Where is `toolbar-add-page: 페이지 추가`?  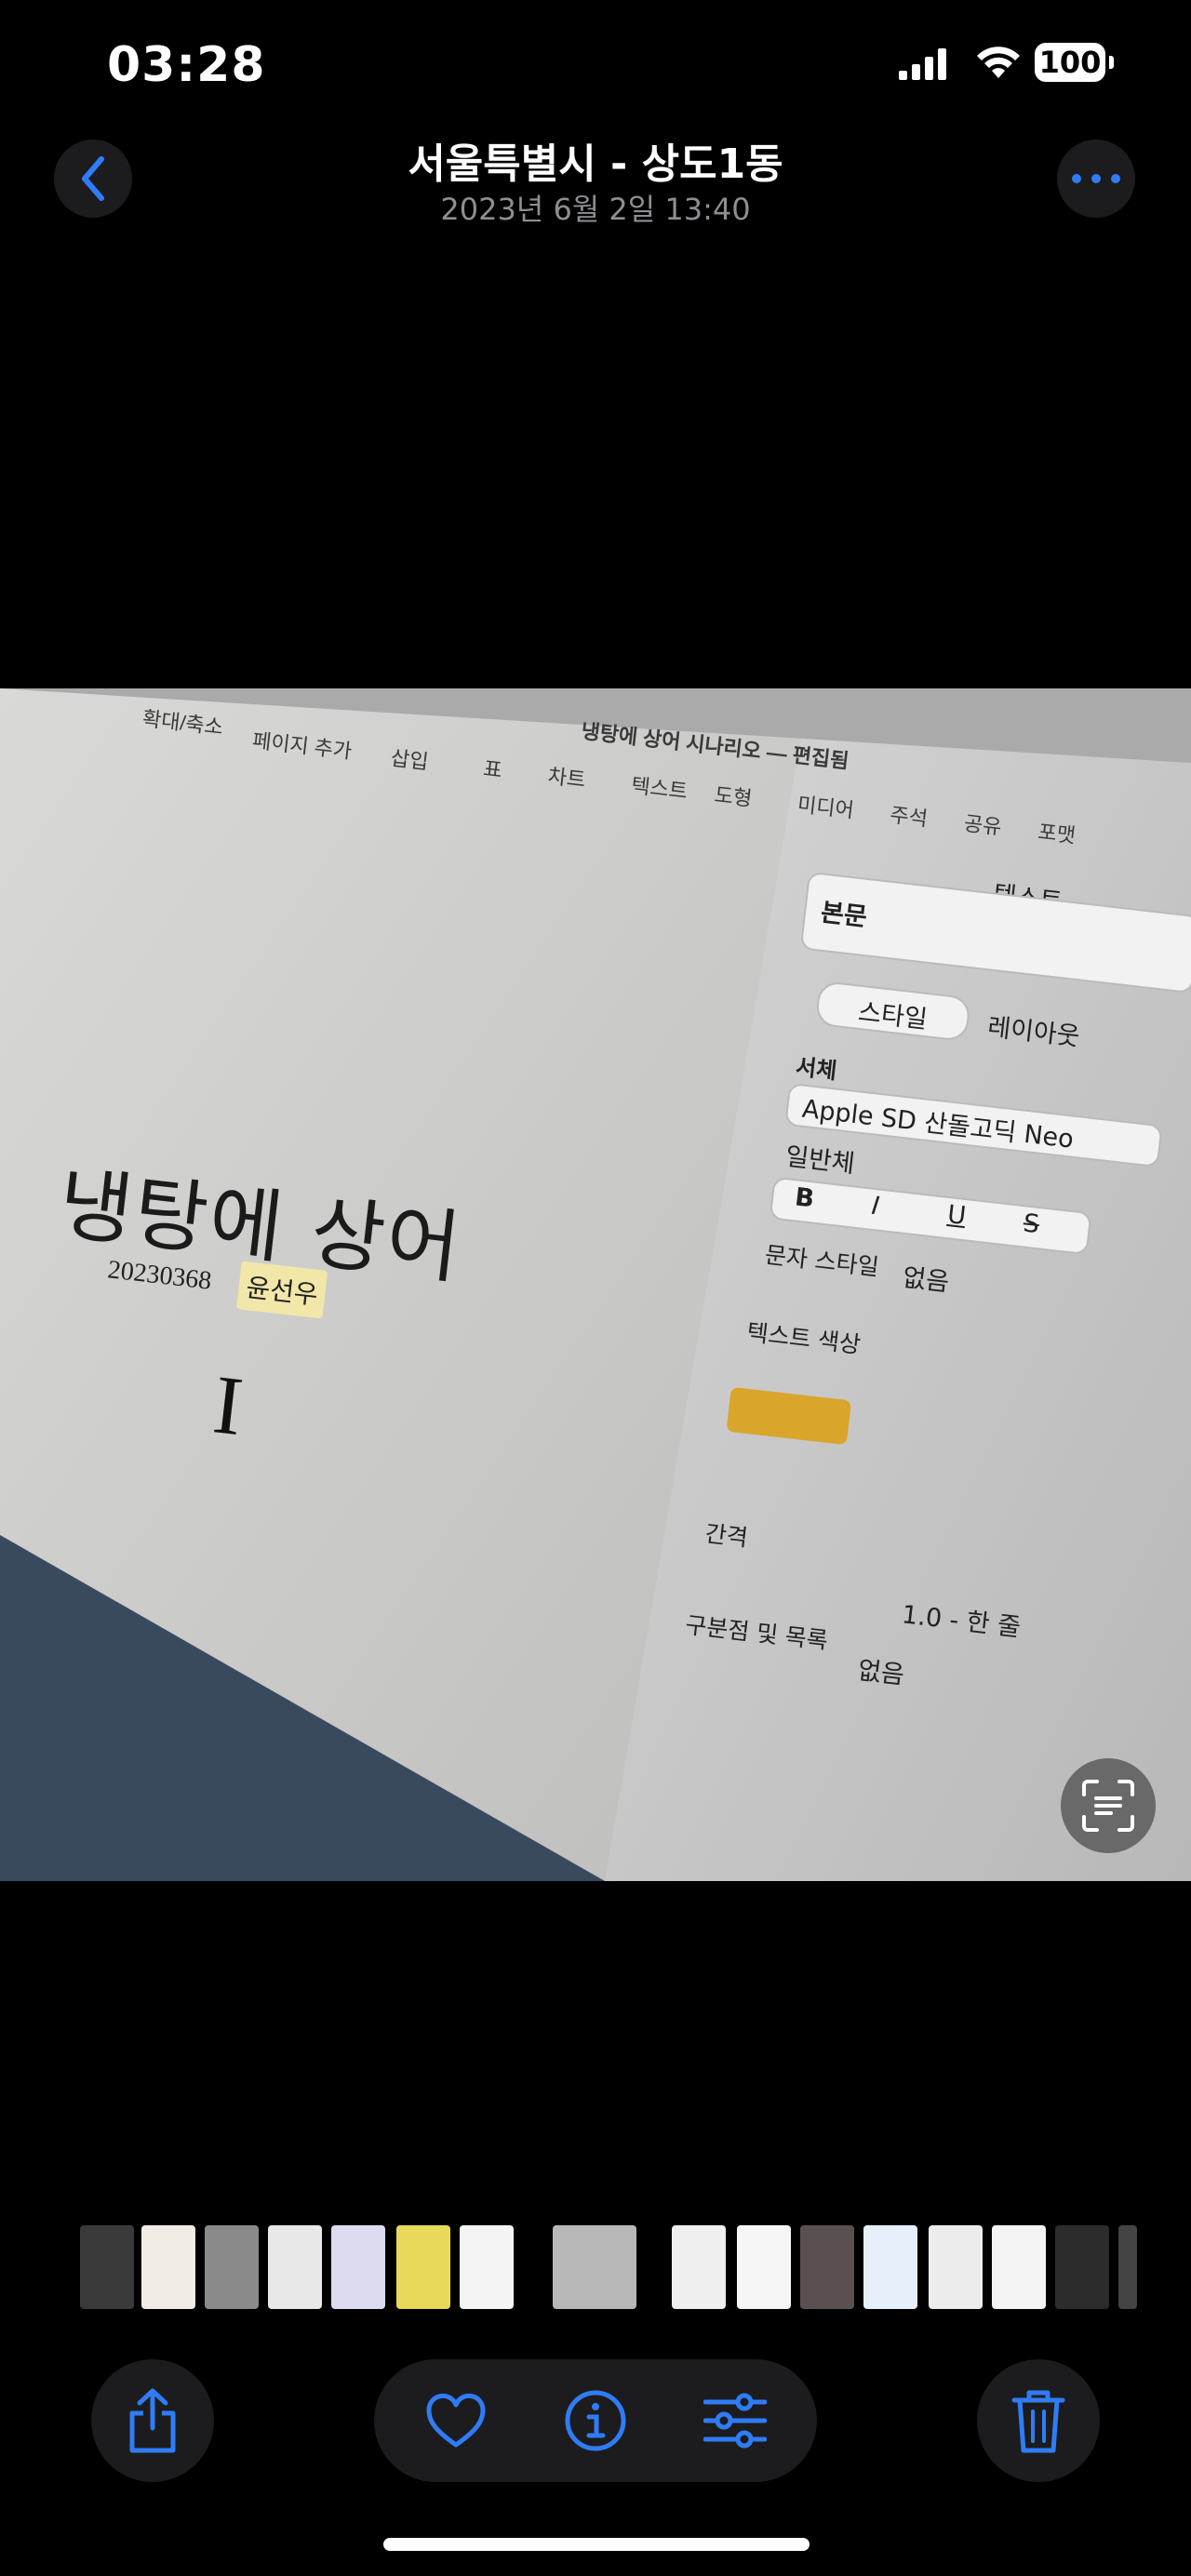
toolbar-add-page: 페이지 추가 is located at coordinates (302, 746).